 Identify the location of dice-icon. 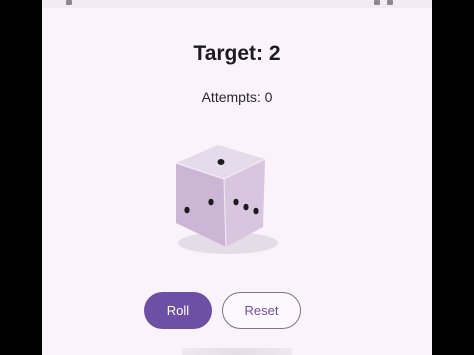
(226, 197).